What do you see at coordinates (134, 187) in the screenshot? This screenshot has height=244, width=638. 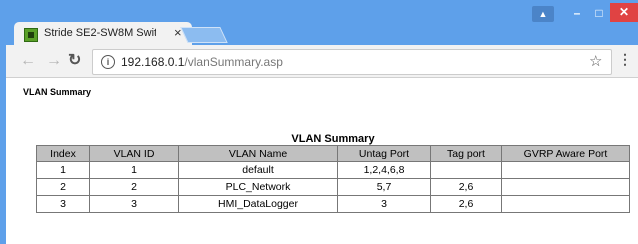 I see `cell-vlan-id: 2` at bounding box center [134, 187].